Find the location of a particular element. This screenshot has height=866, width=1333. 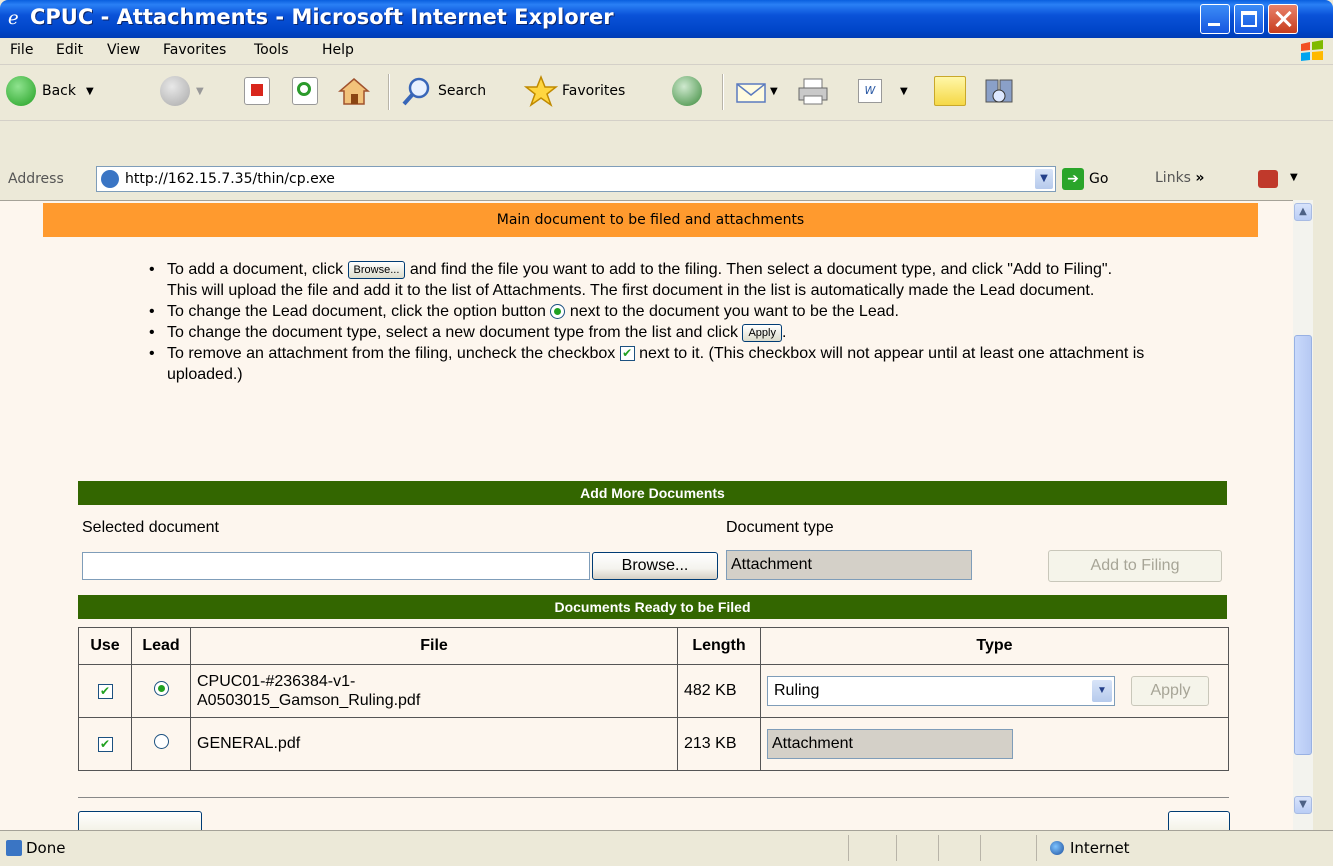

use-cell: ✔ is located at coordinates (105, 744).